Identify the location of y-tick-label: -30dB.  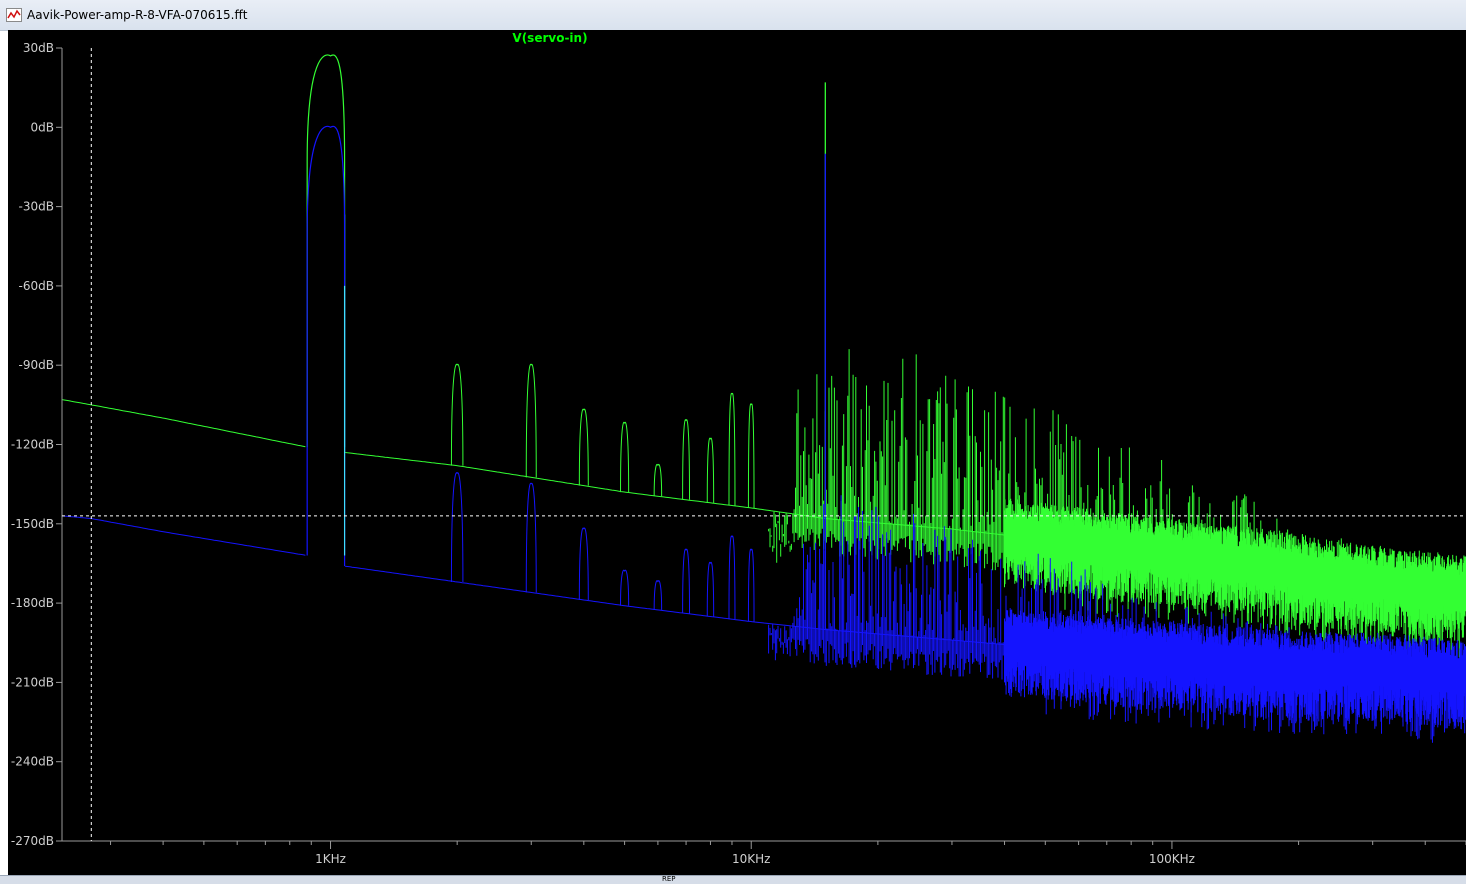
(36, 207).